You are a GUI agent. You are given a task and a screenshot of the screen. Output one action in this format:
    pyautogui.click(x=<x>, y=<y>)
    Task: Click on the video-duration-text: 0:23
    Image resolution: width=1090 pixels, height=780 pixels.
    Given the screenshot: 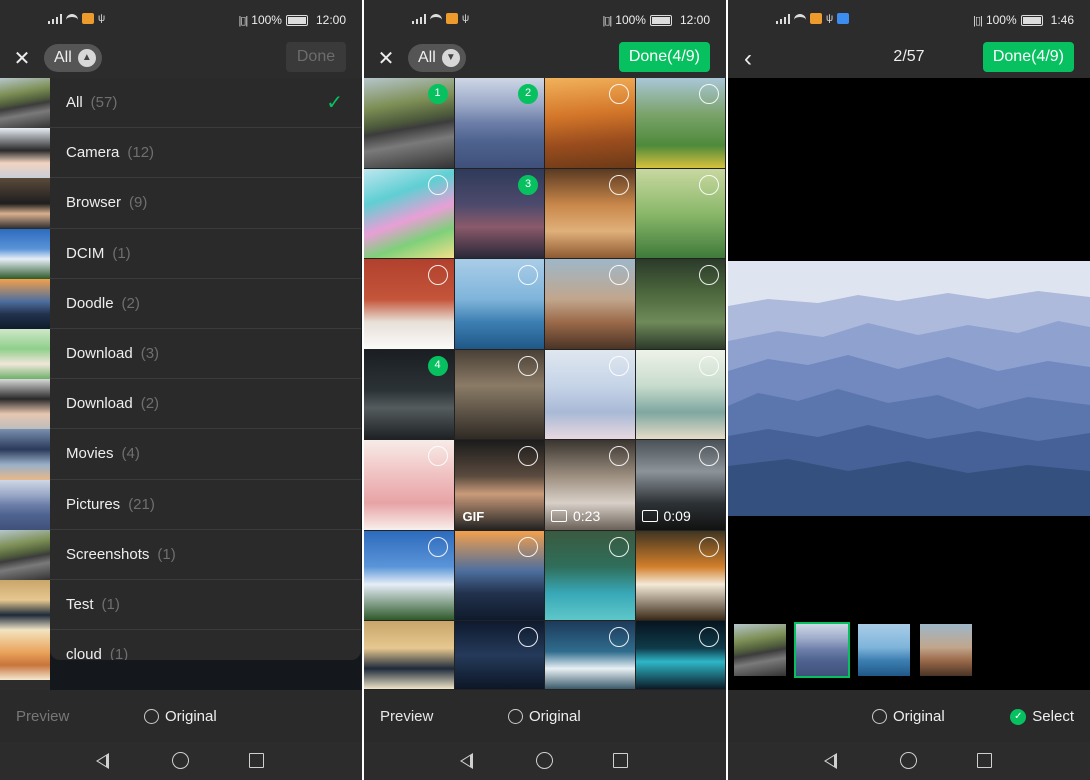 What is the action you would take?
    pyautogui.click(x=587, y=515)
    